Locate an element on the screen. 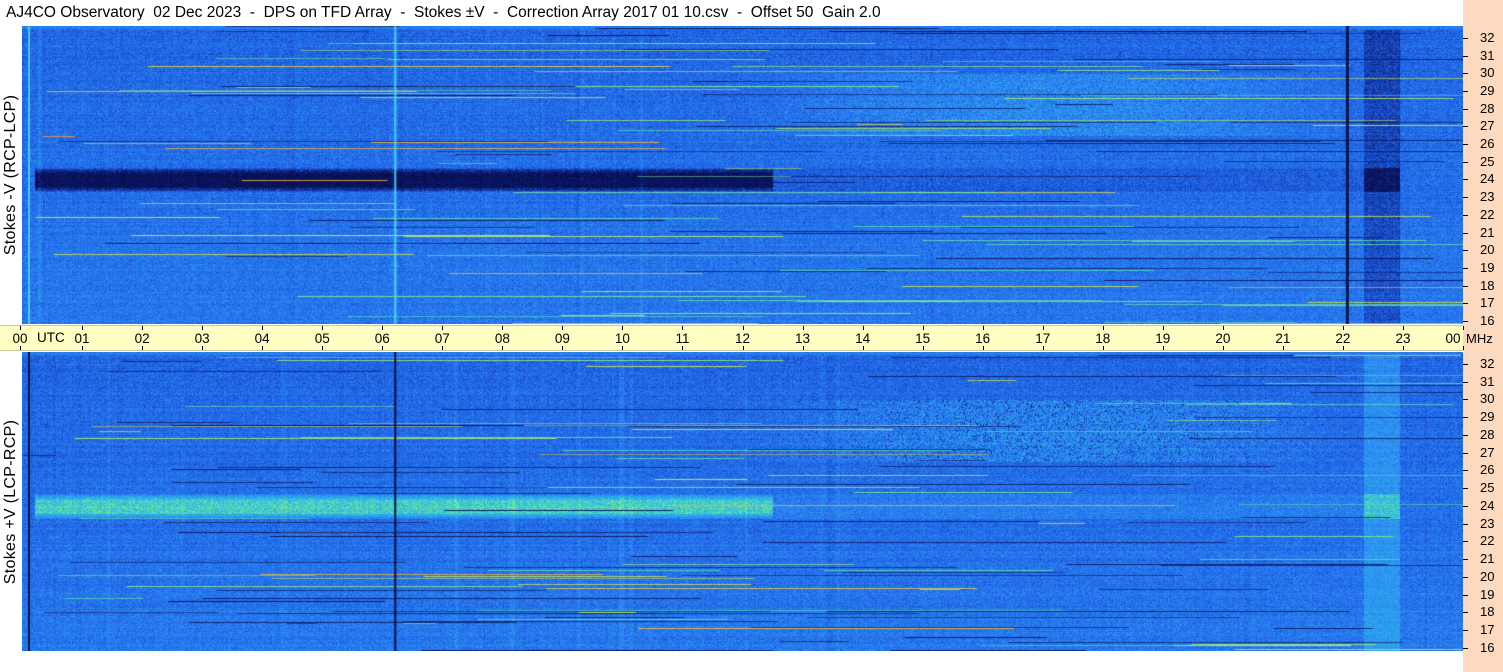 This screenshot has height=672, width=1503. utc-tick-label: 13 is located at coordinates (803, 338).